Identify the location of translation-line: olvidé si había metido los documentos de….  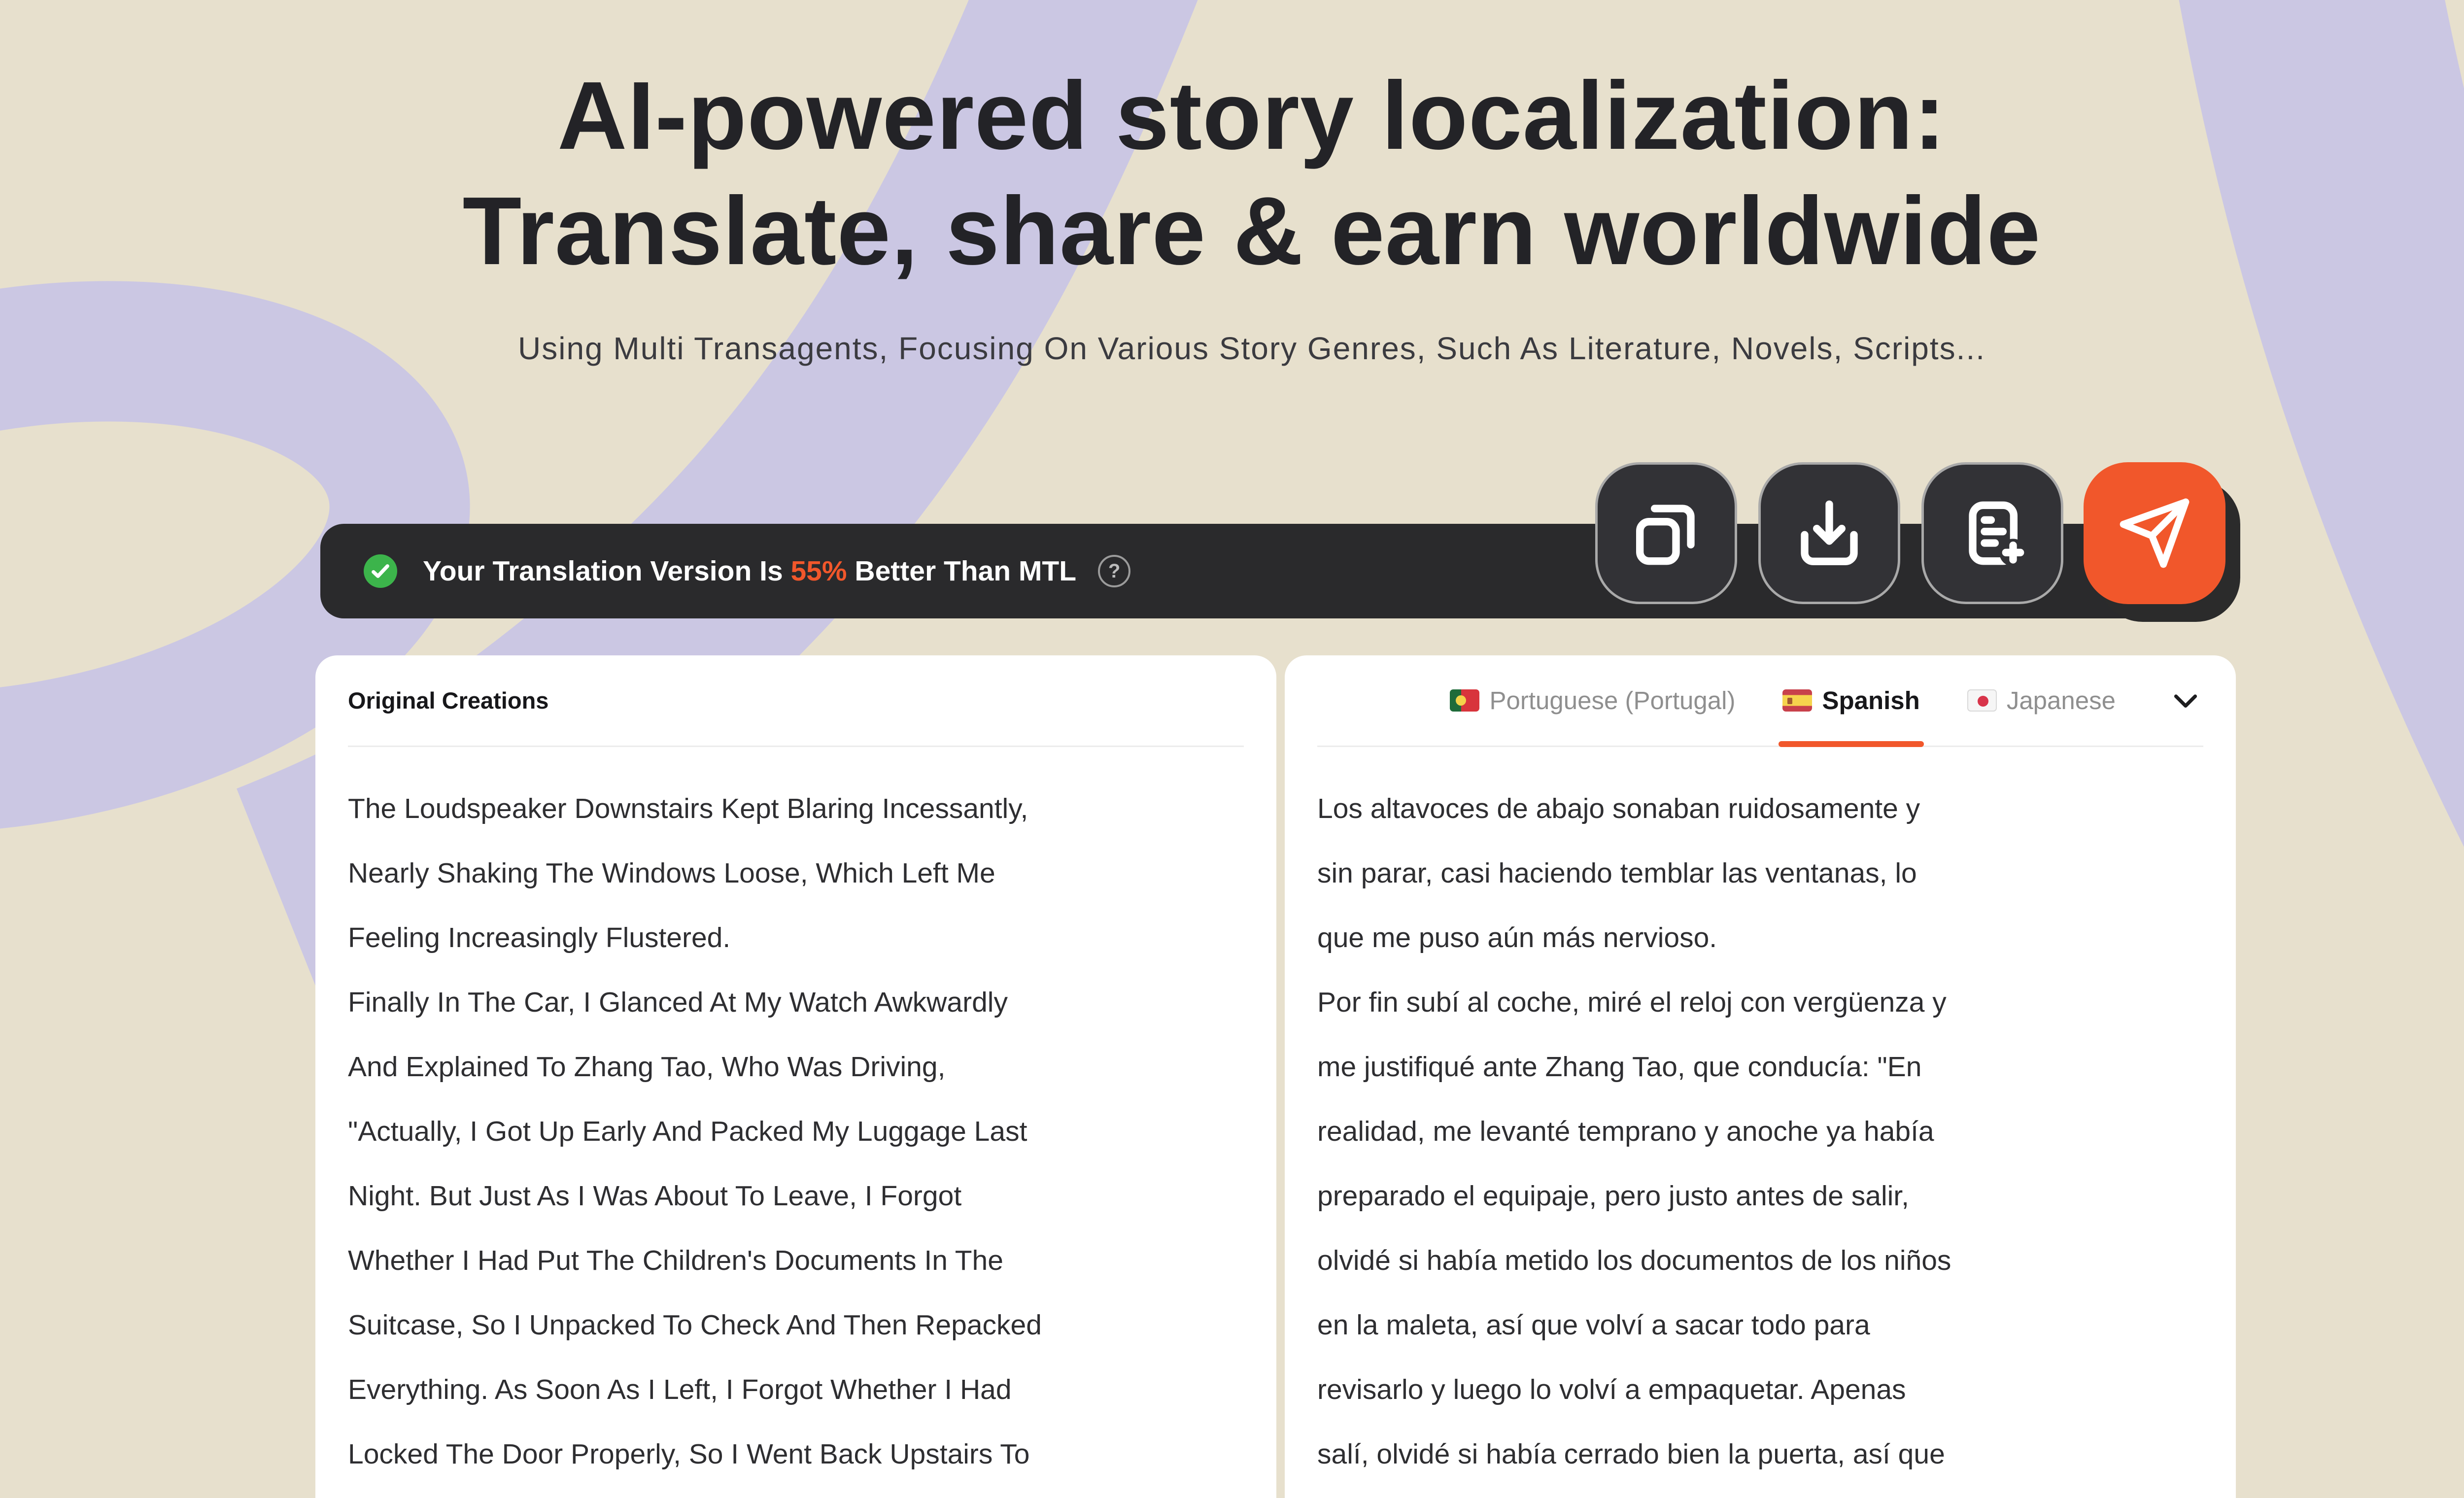
(1634, 1260).